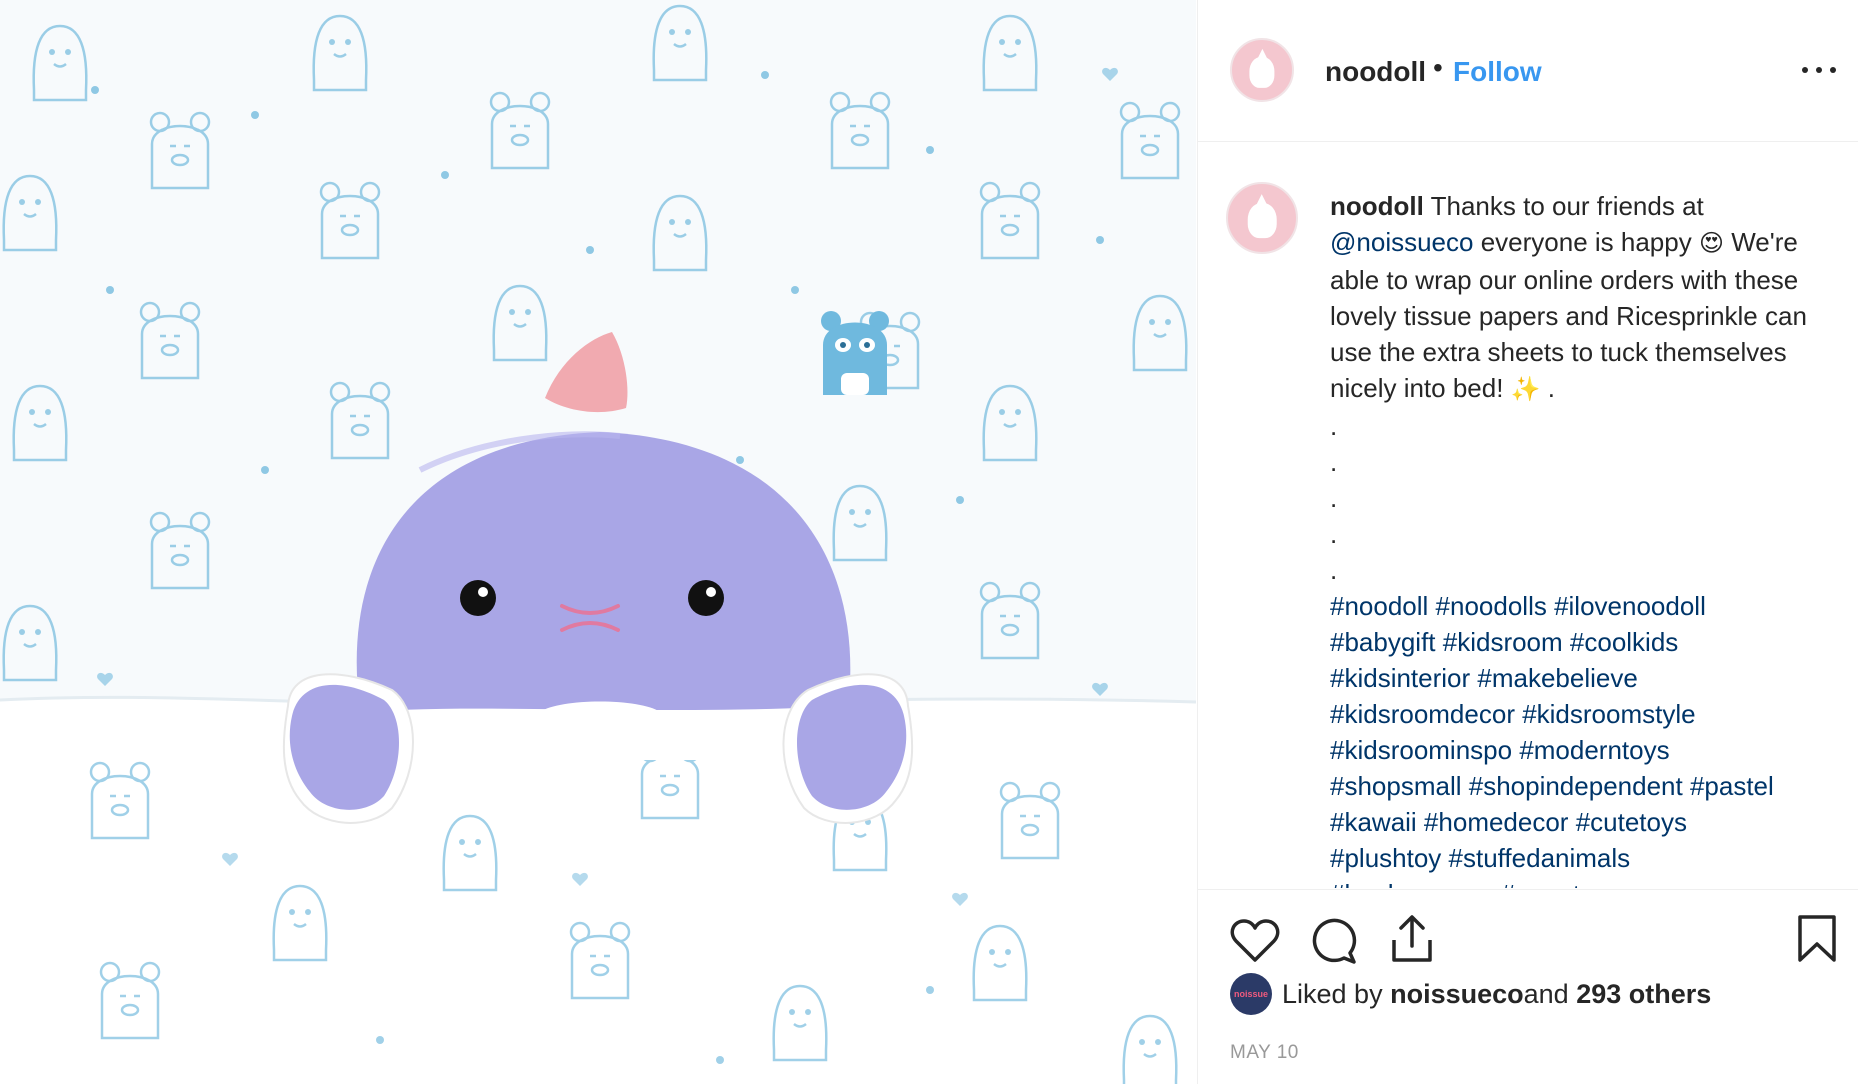  I want to click on comment-icon, so click(1334, 943).